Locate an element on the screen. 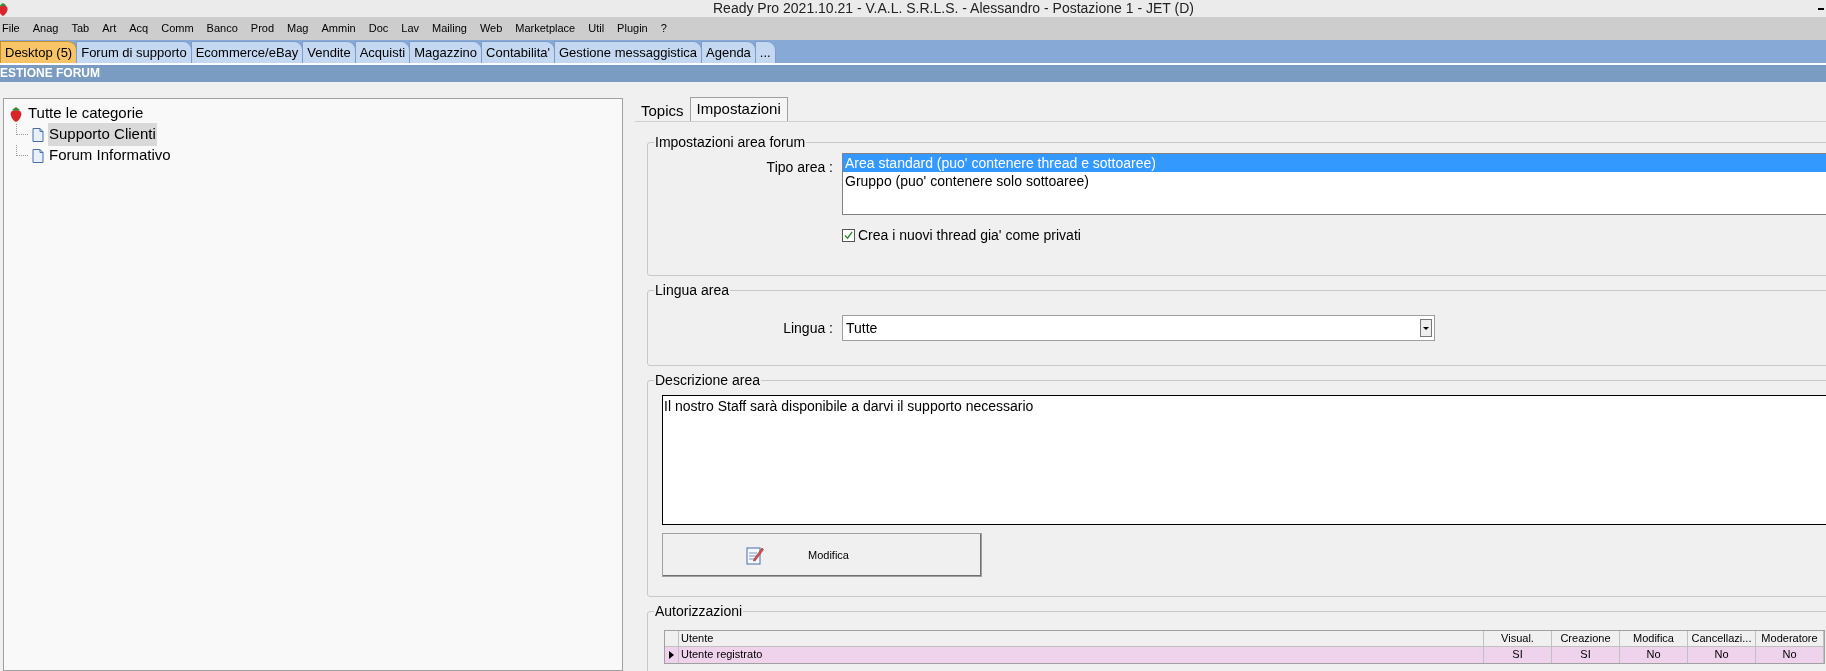 This screenshot has height=671, width=1826. menu-item: Doc is located at coordinates (378, 28).